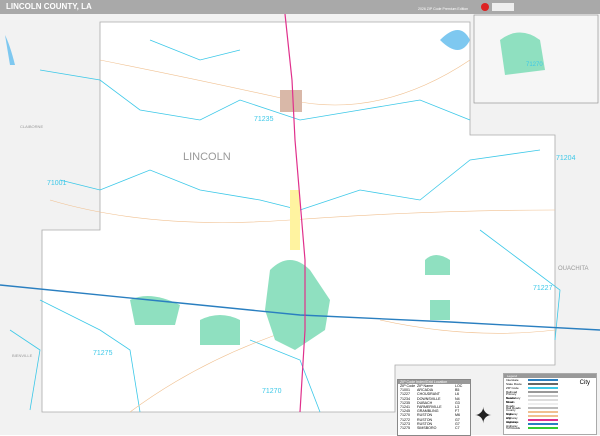 This screenshot has height=436, width=600. I want to click on legend-item: Toll Roads, so click(550, 428).